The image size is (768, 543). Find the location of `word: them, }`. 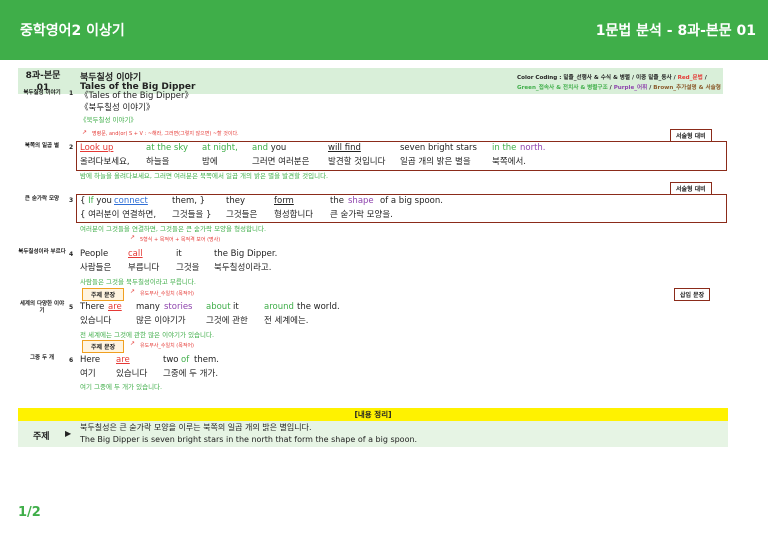

word: them, } is located at coordinates (189, 201).